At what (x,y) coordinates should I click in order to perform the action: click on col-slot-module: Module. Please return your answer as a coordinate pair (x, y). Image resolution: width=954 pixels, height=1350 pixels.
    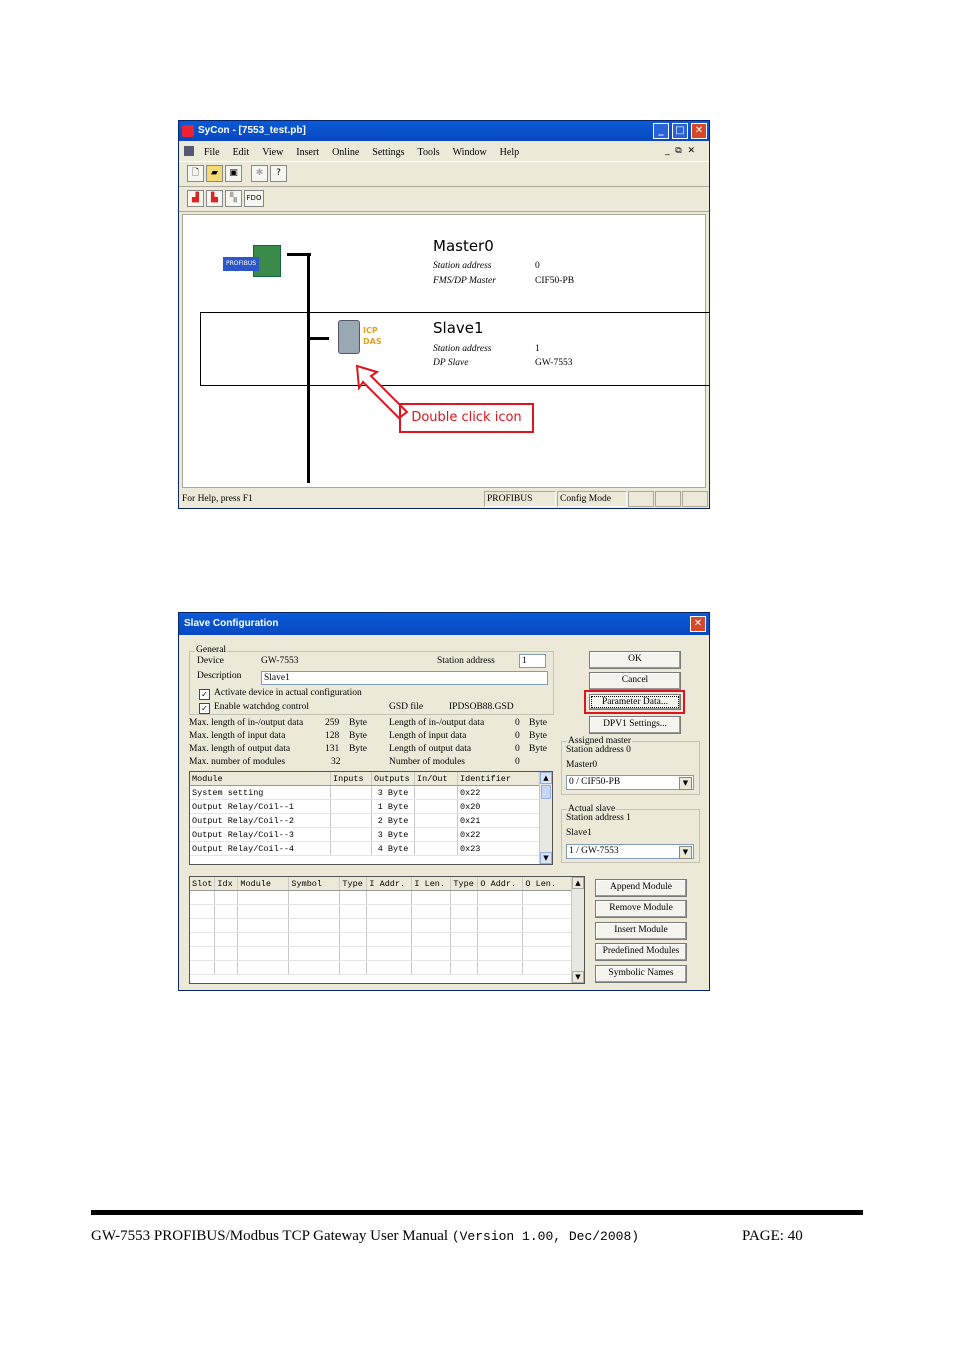
    Looking at the image, I should click on (263, 884).